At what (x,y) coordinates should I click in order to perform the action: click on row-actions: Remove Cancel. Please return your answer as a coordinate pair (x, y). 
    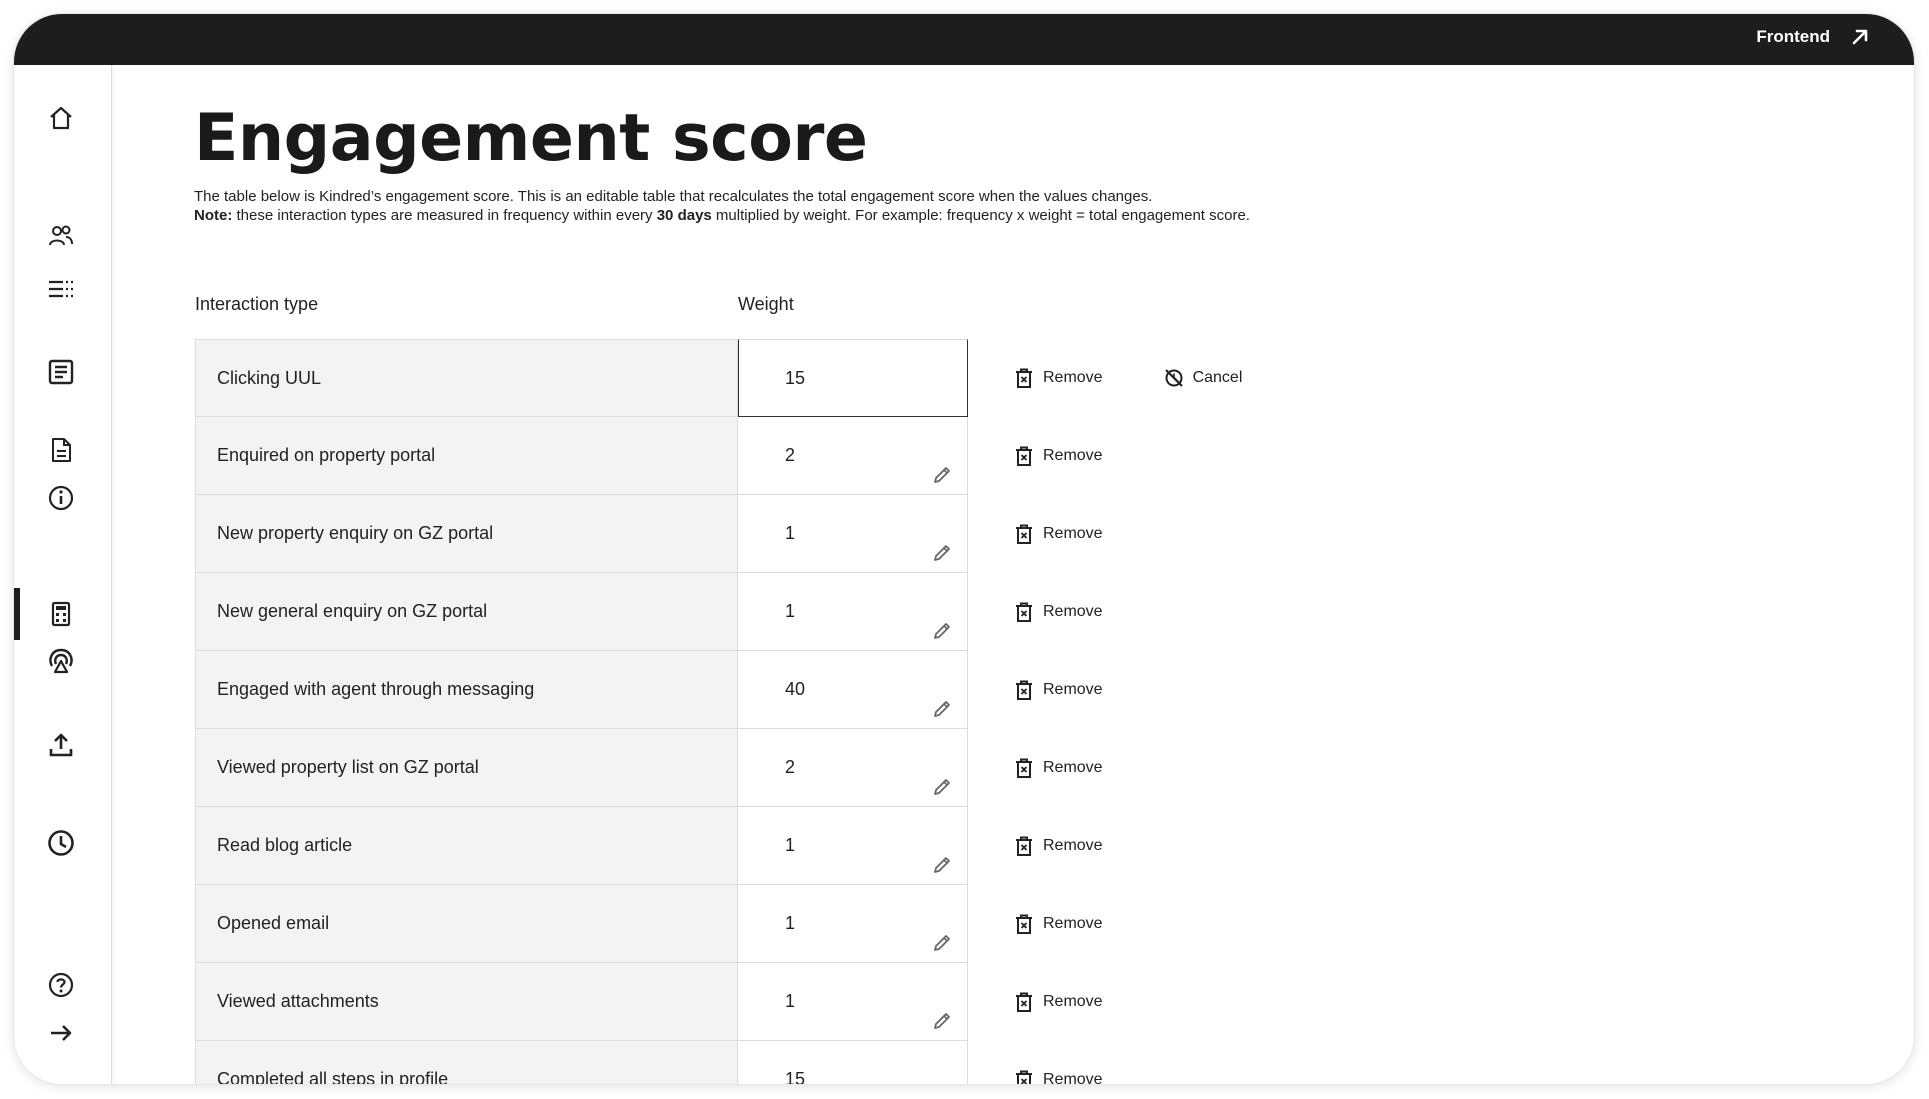
    Looking at the image, I should click on (1127, 378).